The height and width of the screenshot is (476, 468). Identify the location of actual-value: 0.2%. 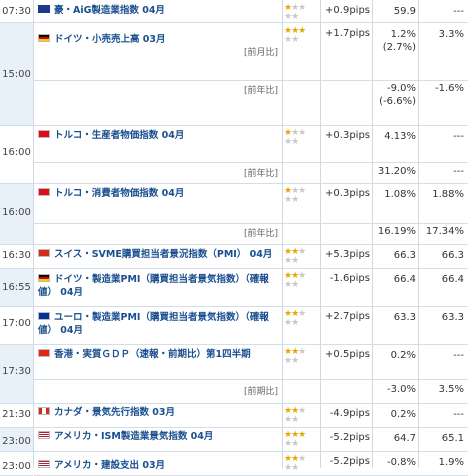
(403, 414).